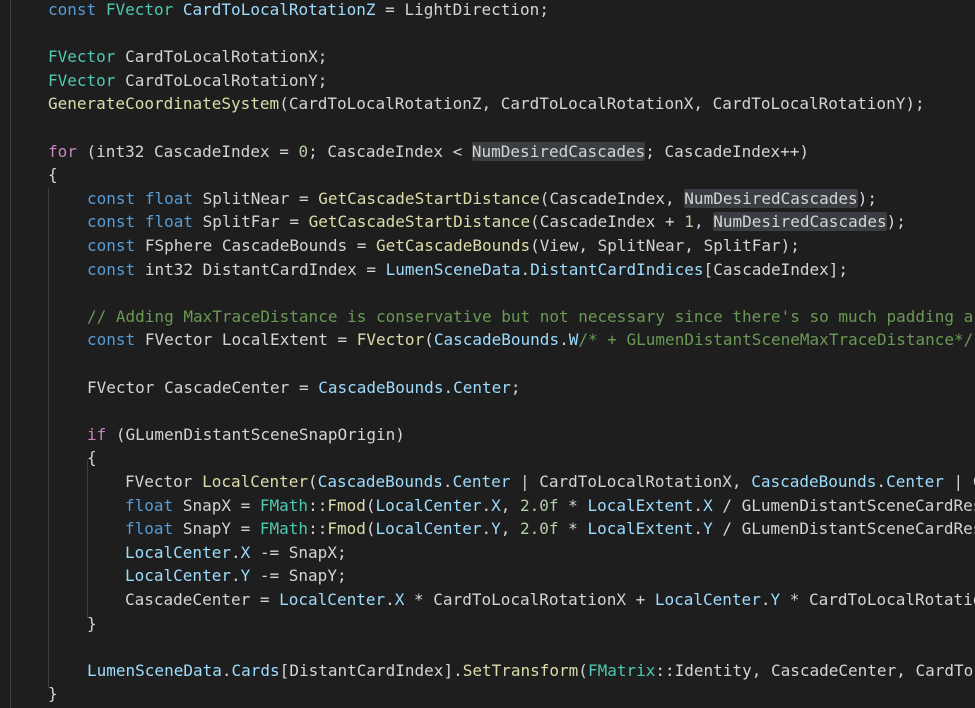 Image resolution: width=975 pixels, height=708 pixels. Describe the element at coordinates (120, 151) in the screenshot. I see `code-token: int32` at that location.